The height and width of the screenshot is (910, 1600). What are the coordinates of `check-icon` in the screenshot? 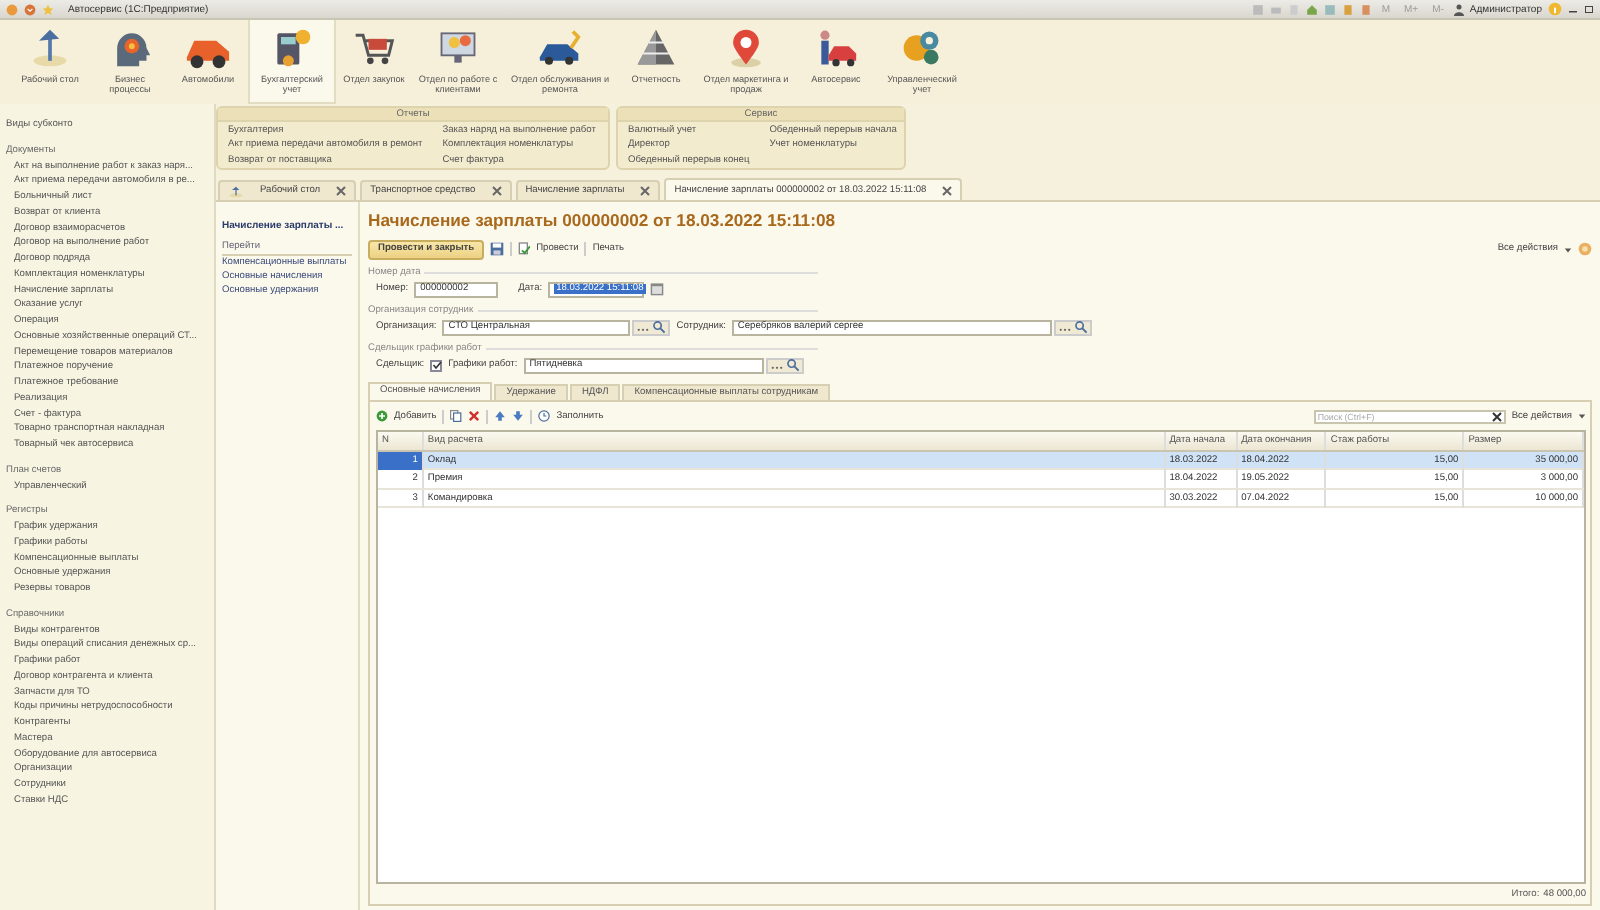 It's located at (436, 365).